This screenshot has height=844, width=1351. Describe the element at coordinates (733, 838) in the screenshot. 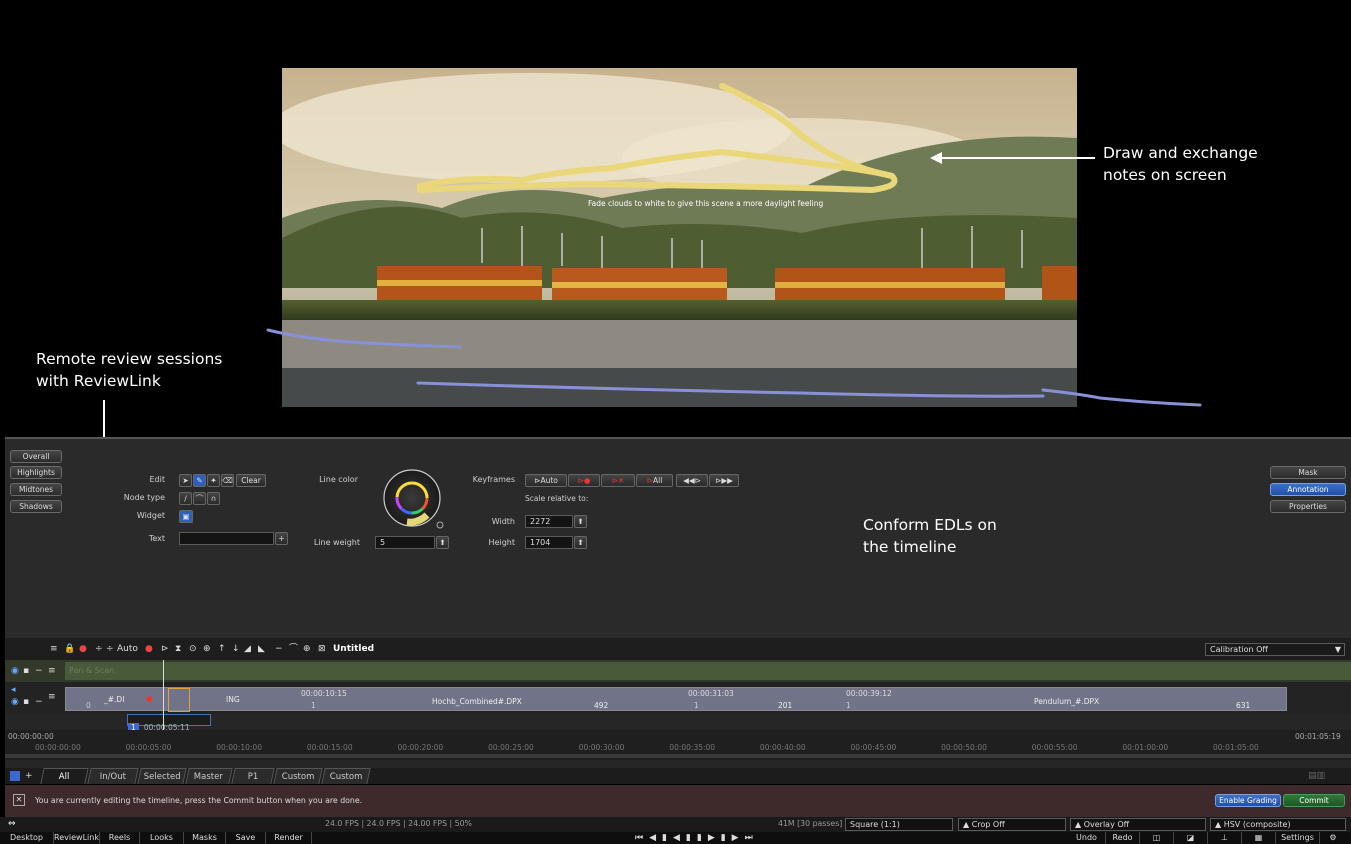

I see `step-forward-icon: ▮▶` at that location.